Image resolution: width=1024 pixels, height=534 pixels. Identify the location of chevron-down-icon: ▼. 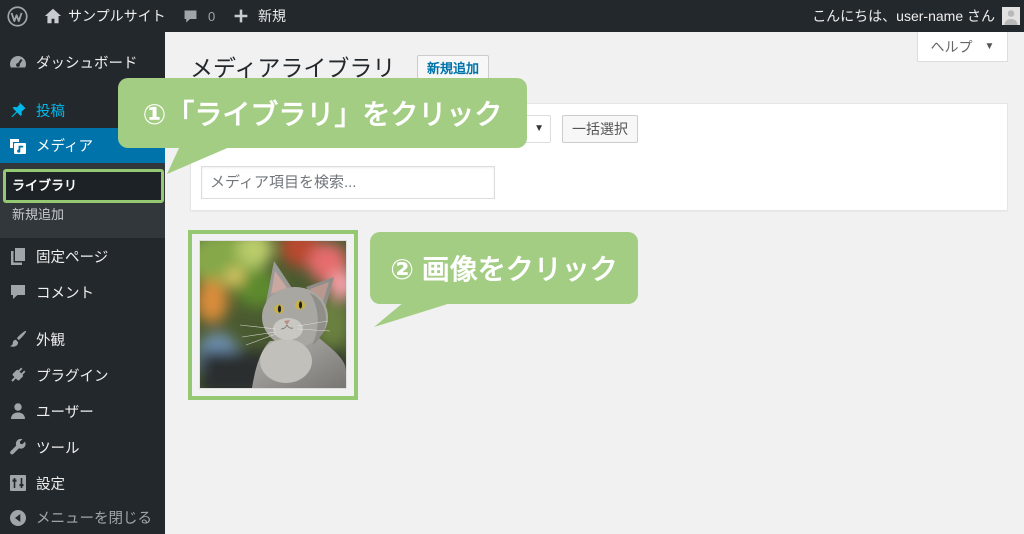
(989, 46).